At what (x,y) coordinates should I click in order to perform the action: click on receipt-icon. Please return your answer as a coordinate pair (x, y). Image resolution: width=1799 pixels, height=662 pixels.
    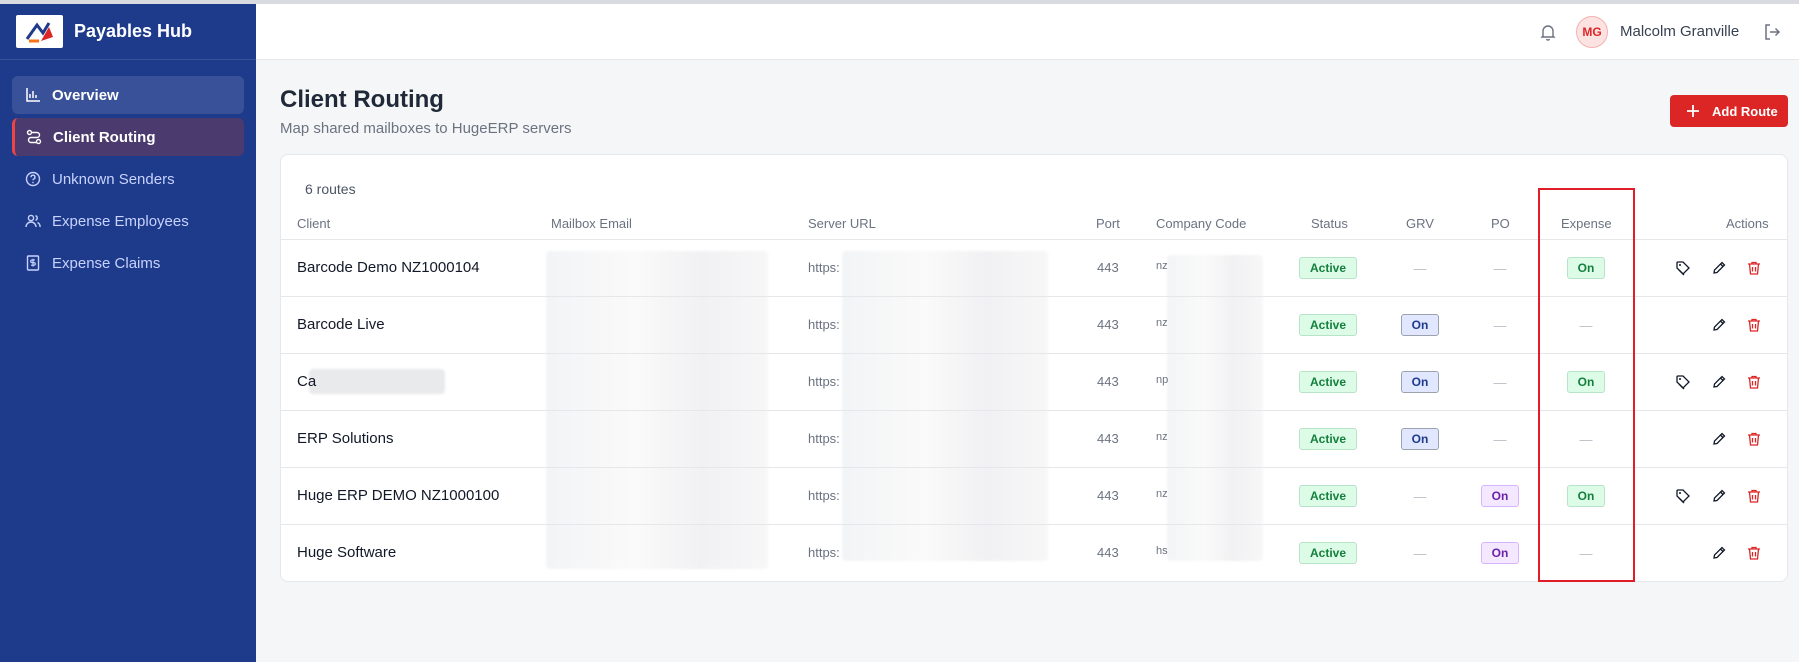
    Looking at the image, I should click on (33, 263).